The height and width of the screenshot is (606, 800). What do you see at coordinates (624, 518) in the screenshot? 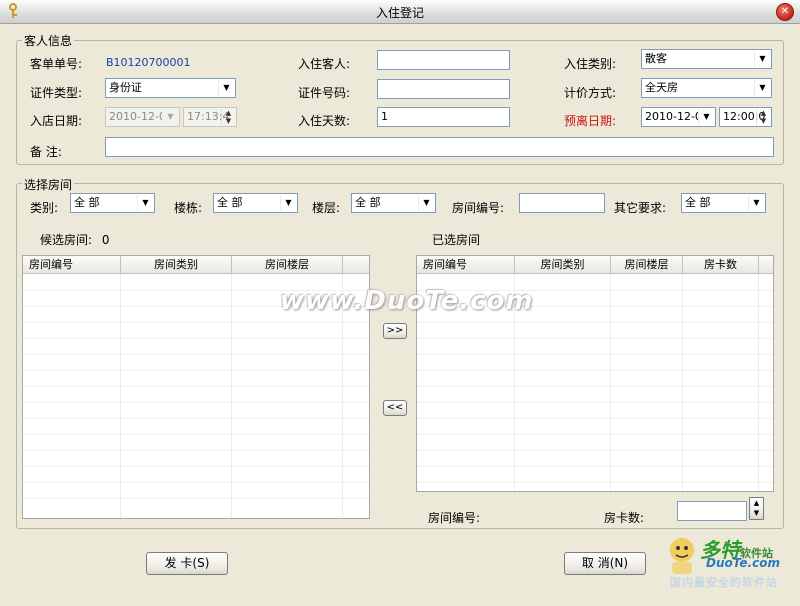
I see `card-count-label: 房卡数:` at bounding box center [624, 518].